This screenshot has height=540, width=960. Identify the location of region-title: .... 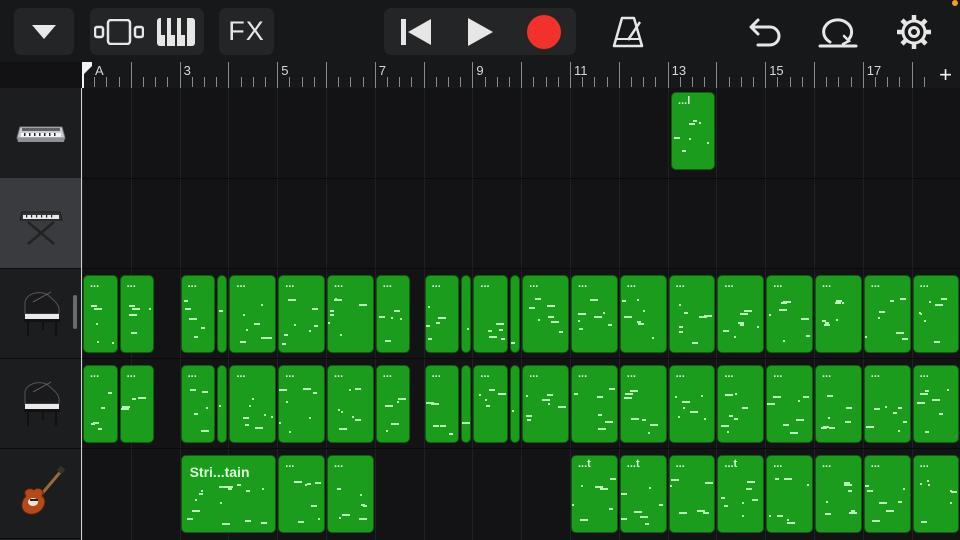
(131, 284).